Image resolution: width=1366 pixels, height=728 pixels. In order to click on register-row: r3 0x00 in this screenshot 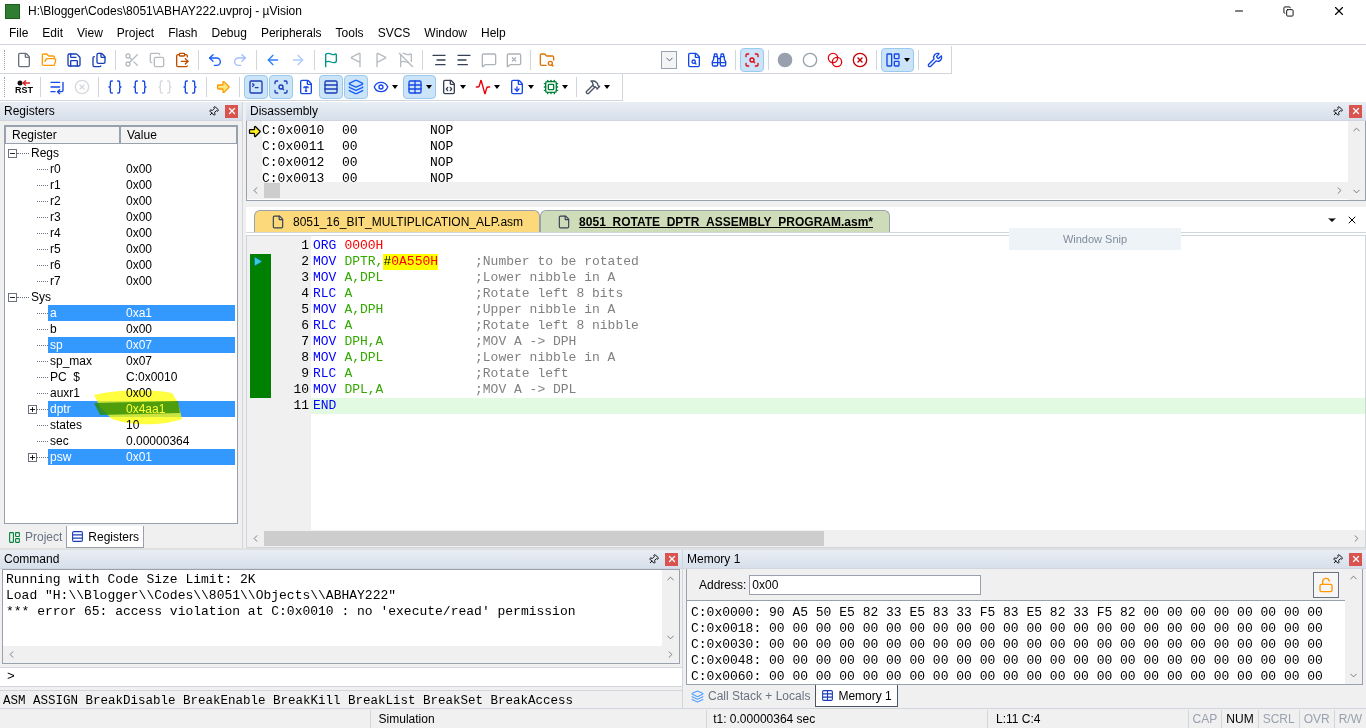, I will do `click(141, 217)`.